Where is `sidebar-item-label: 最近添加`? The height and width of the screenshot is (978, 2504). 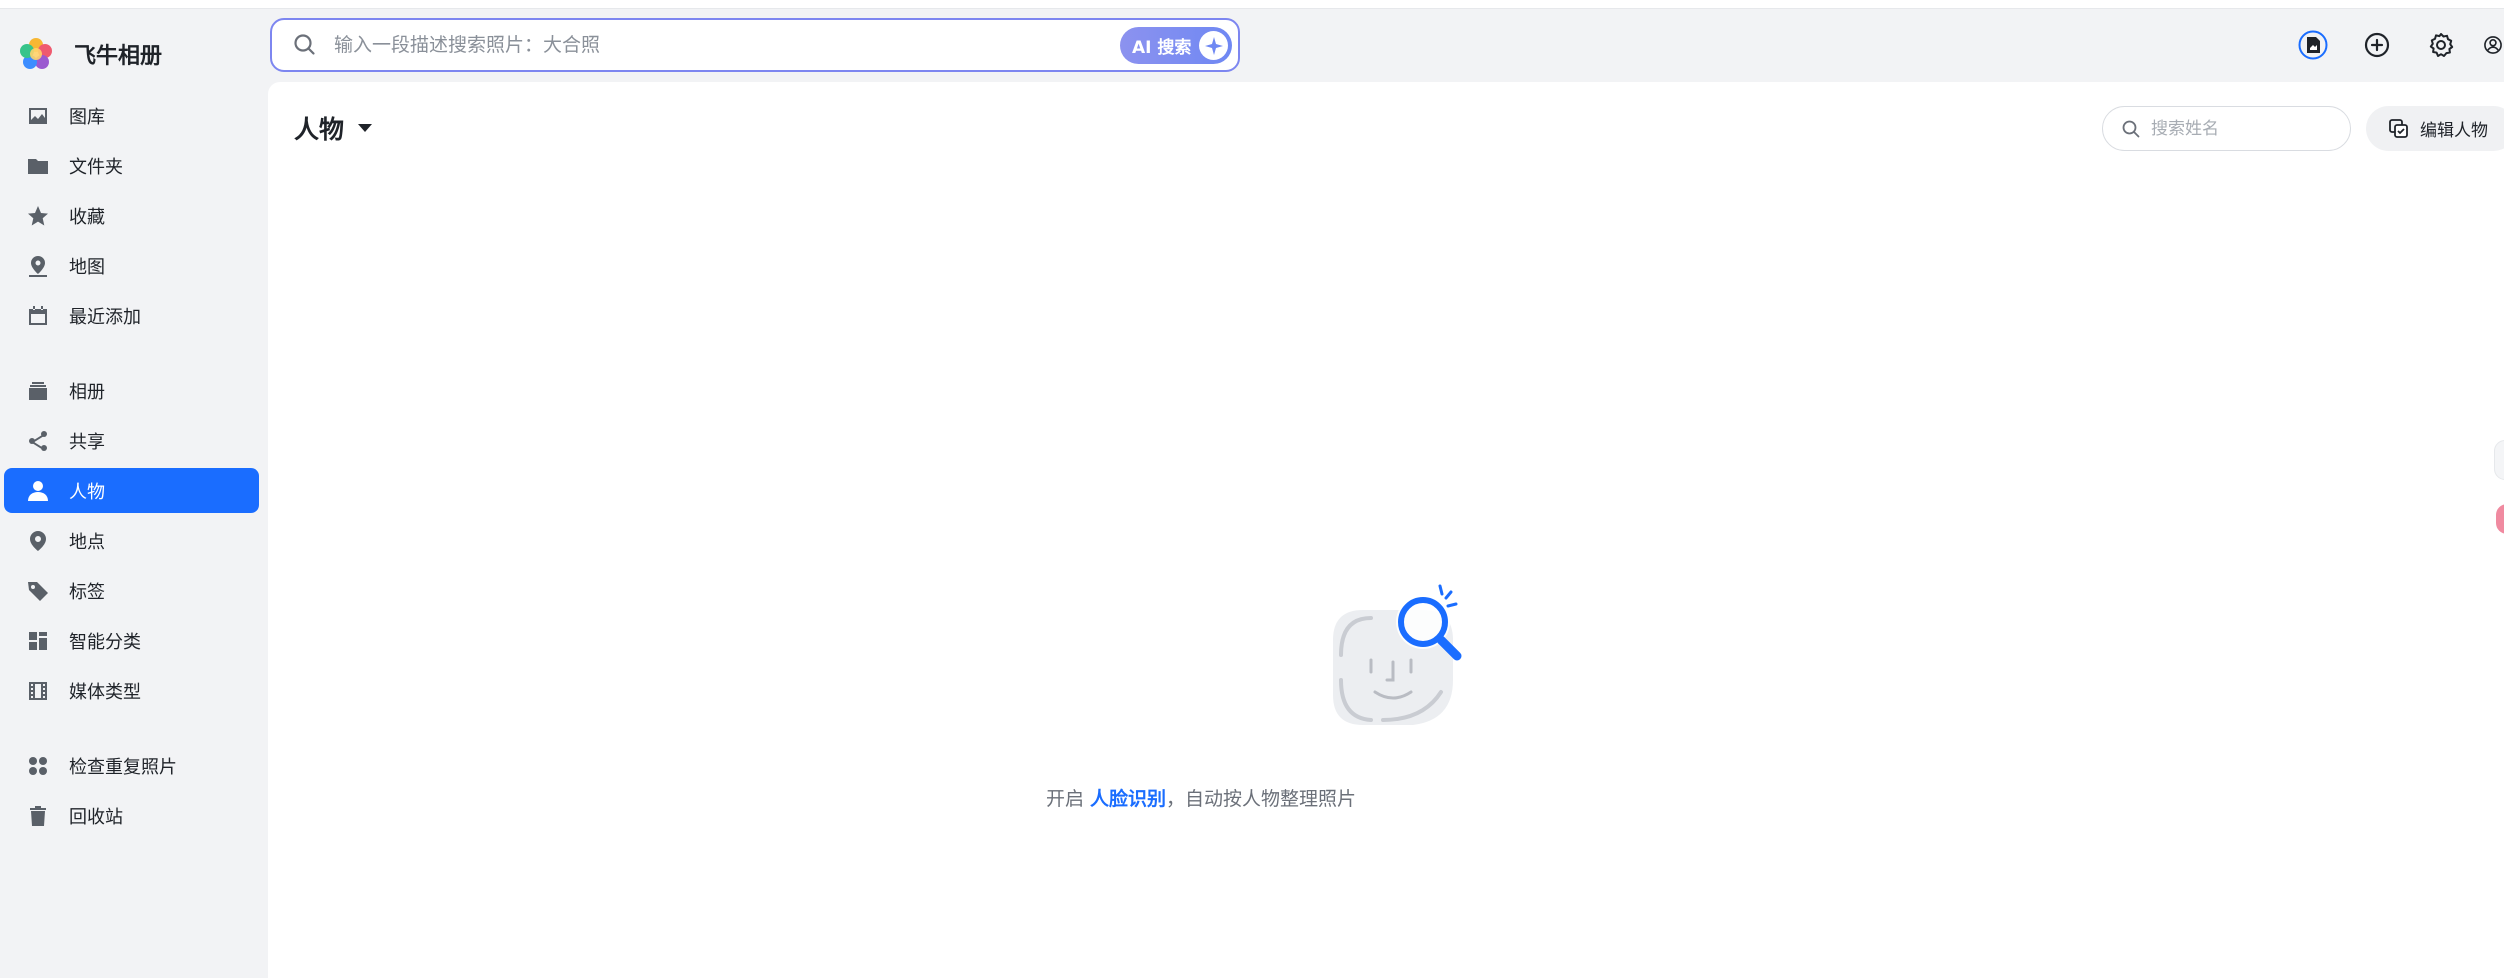 sidebar-item-label: 最近添加 is located at coordinates (105, 317).